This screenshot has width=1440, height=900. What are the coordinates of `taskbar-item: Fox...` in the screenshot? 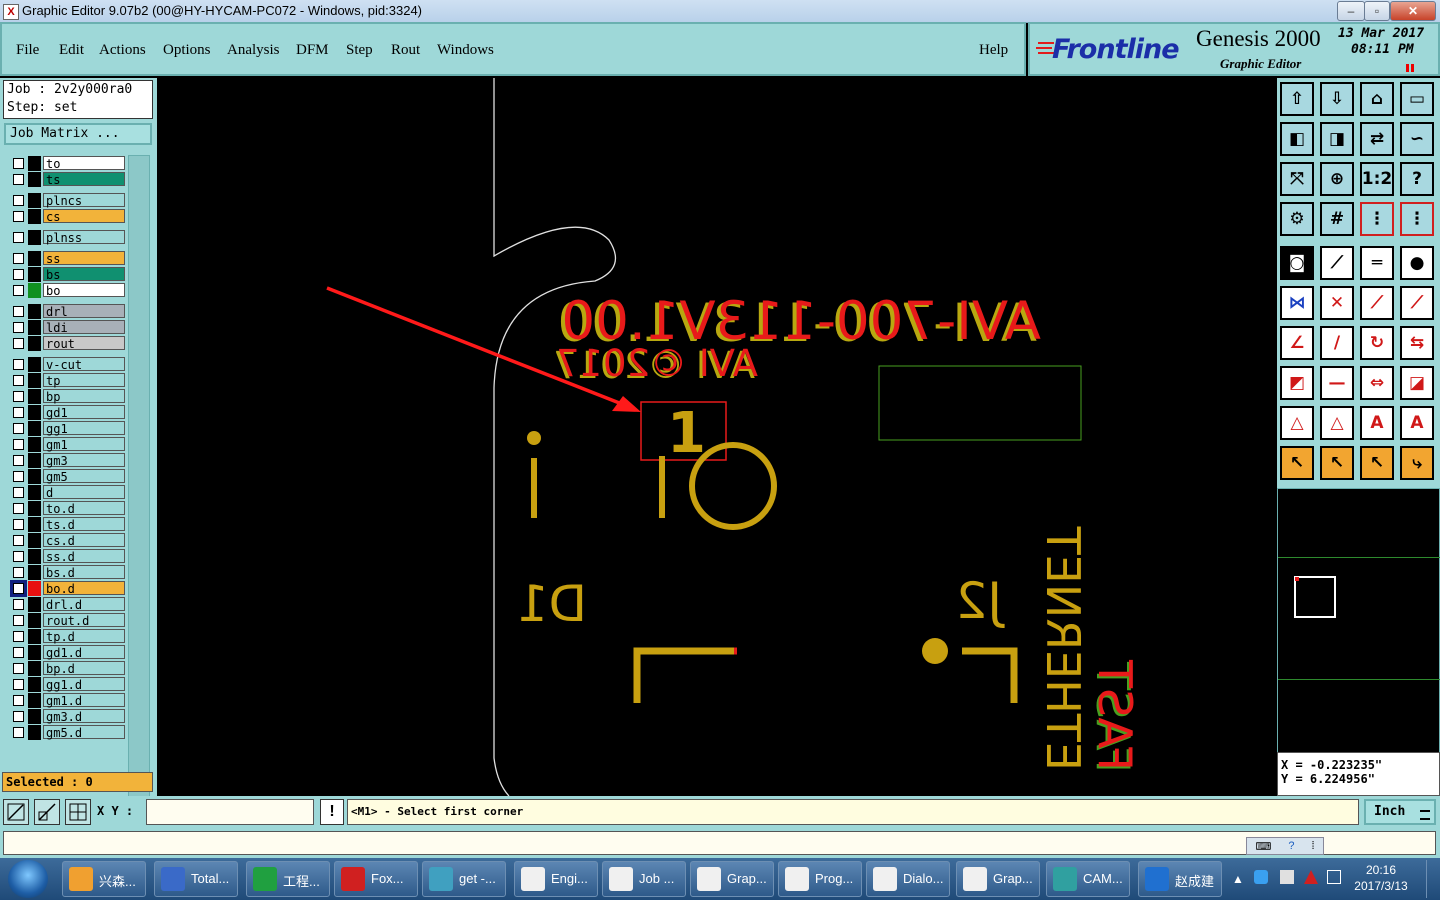 It's located at (376, 879).